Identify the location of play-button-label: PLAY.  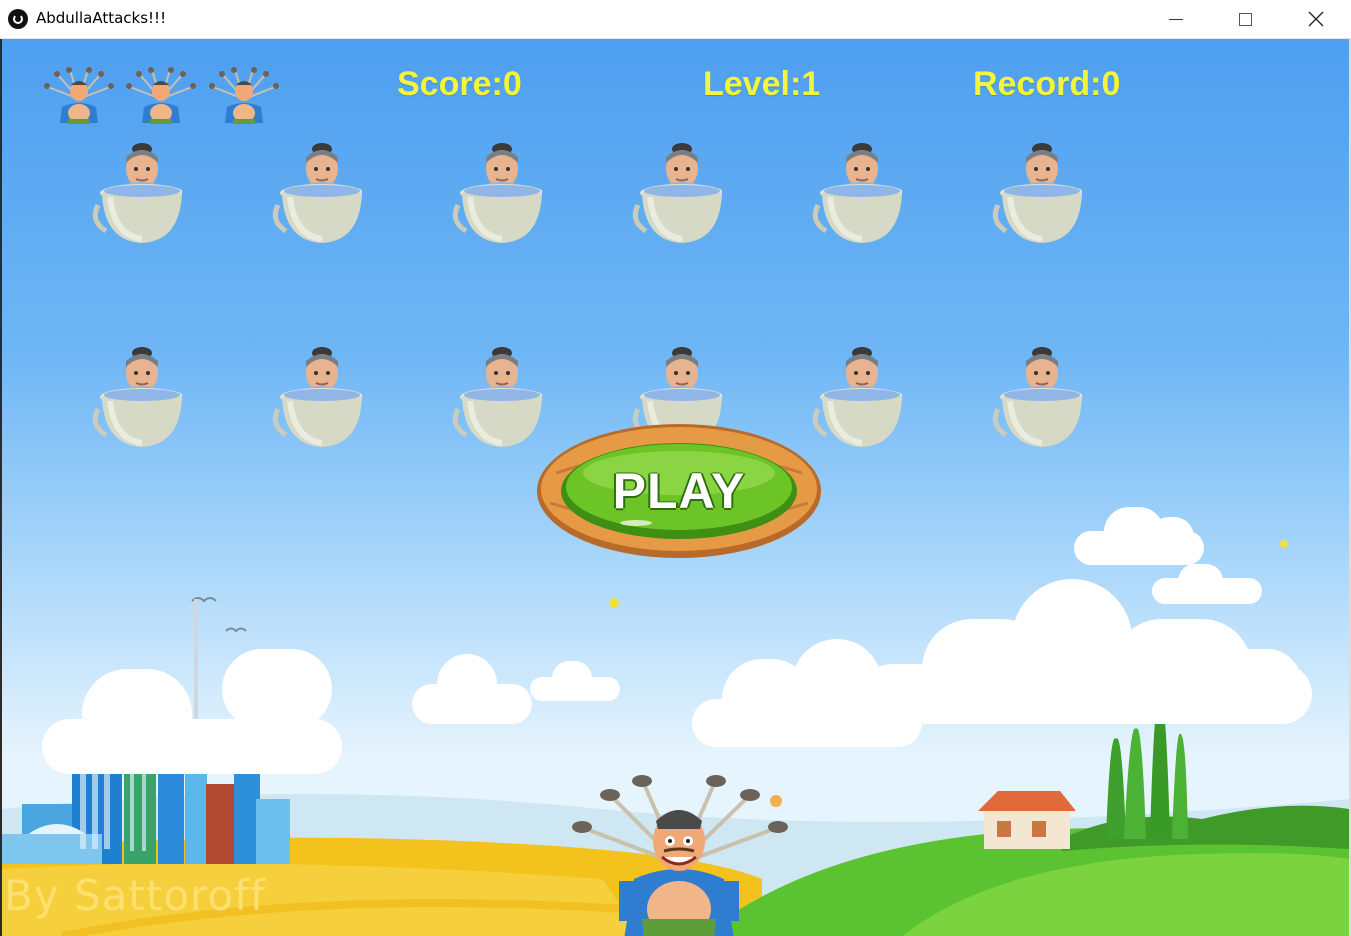
(679, 491).